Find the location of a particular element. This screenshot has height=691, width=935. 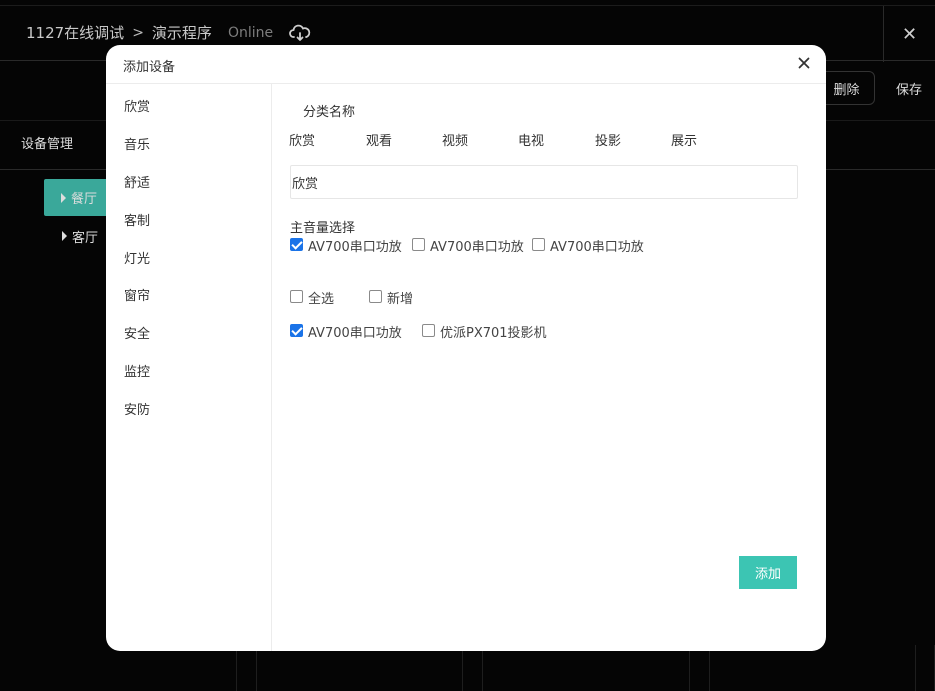

breadcrumb: 1127在线调试 > 演示程序 Online is located at coordinates (168, 32).